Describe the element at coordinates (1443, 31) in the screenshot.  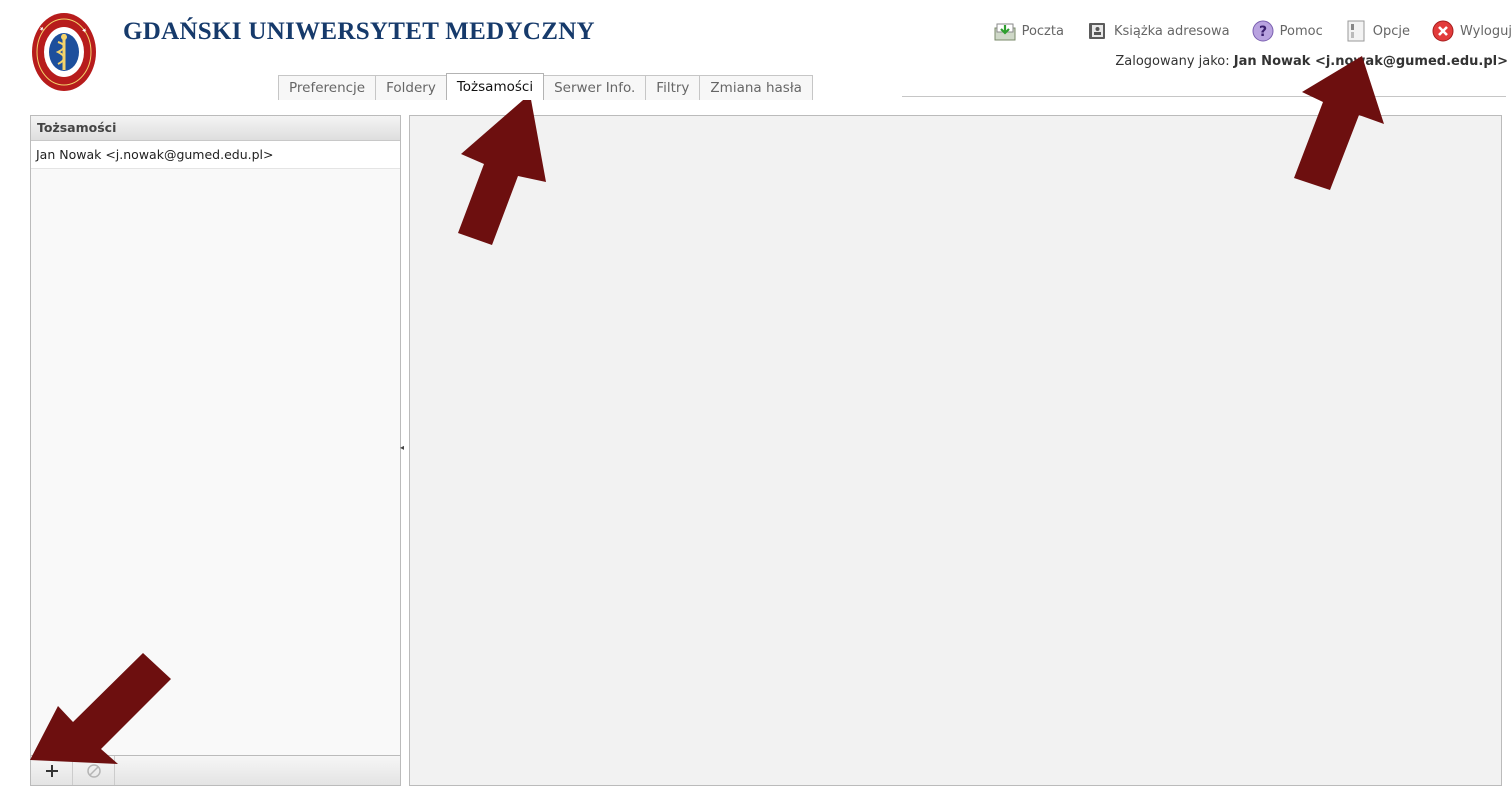
I see `logout-icon` at that location.